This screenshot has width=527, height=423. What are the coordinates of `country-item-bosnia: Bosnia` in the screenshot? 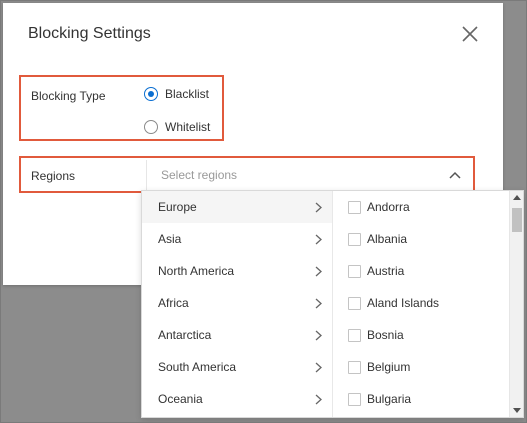 It's located at (428, 335).